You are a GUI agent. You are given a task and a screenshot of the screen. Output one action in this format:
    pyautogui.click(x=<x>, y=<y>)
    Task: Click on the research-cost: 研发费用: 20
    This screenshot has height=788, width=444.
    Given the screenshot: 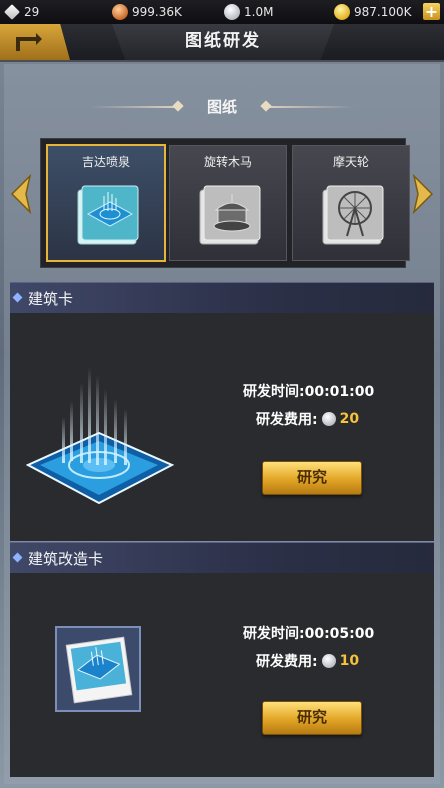 What is the action you would take?
    pyautogui.click(x=307, y=419)
    